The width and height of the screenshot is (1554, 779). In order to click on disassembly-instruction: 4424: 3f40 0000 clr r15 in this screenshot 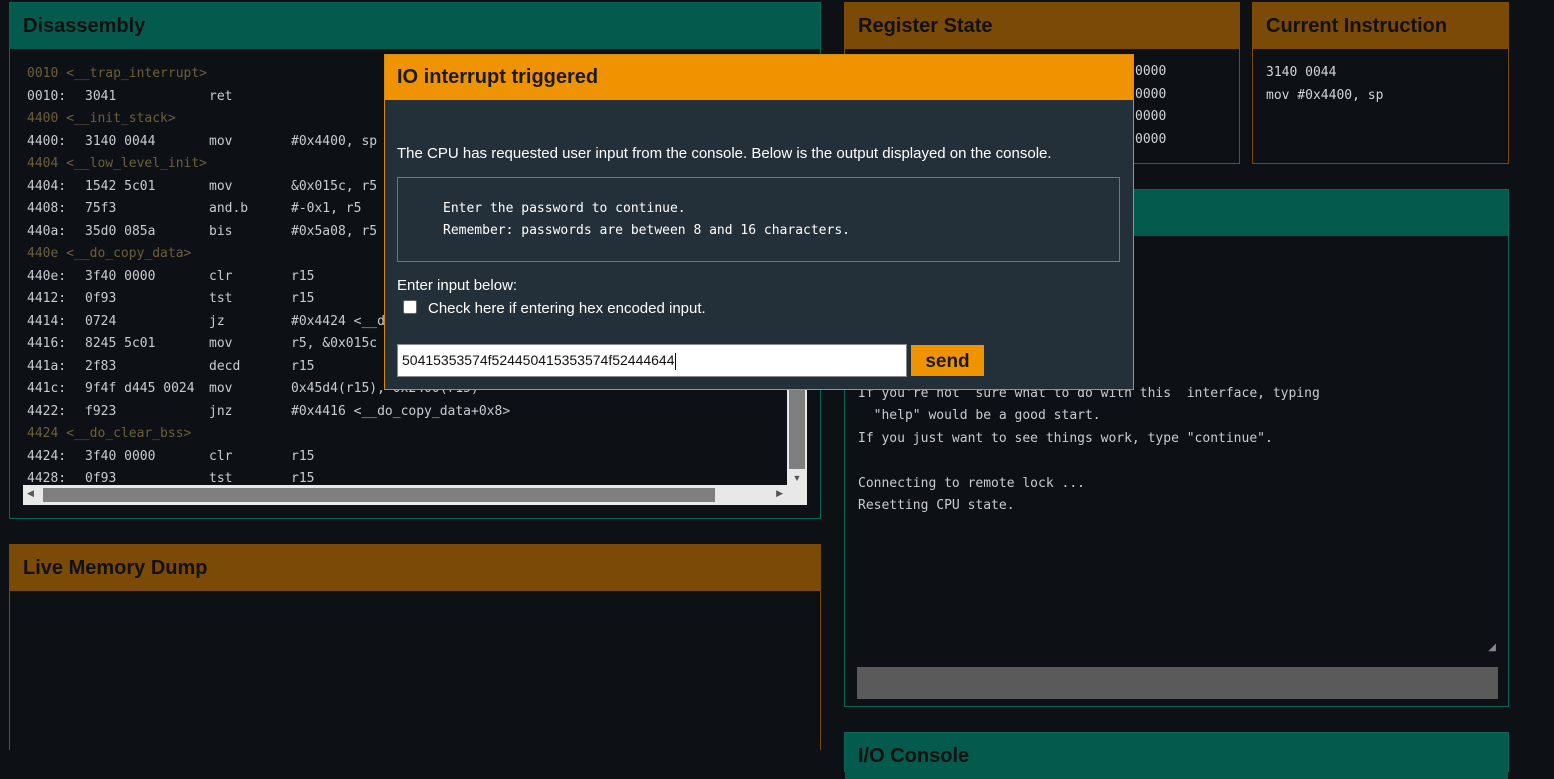, I will do `click(406, 457)`.